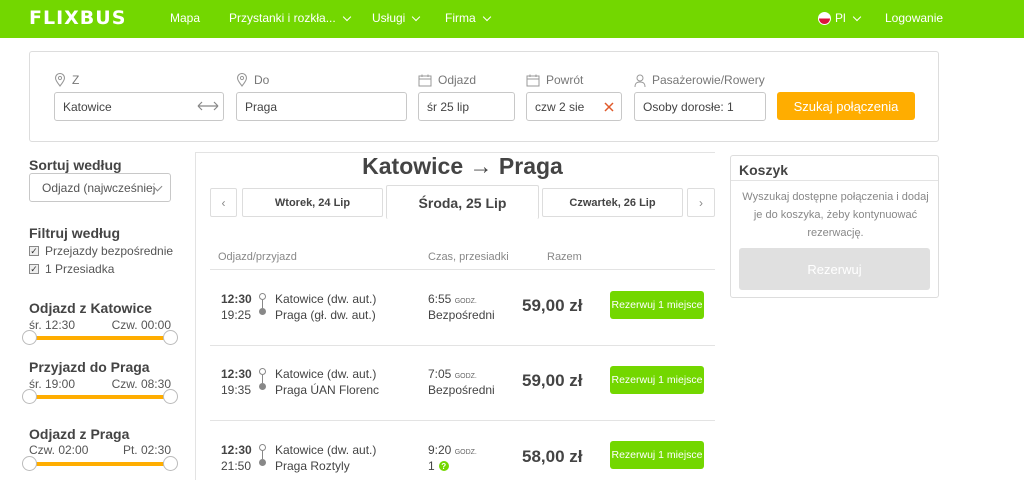 The width and height of the screenshot is (1024, 480). I want to click on arrival-time: 19:35, so click(236, 390).